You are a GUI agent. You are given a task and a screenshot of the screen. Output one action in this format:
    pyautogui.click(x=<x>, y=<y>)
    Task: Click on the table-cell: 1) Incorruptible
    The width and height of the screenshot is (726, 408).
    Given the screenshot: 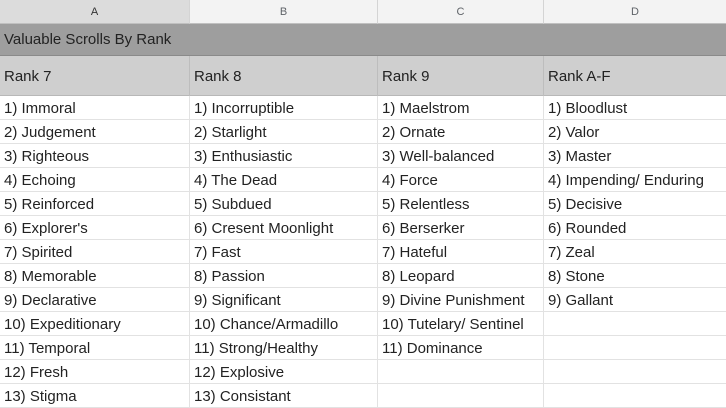 What is the action you would take?
    pyautogui.click(x=284, y=108)
    